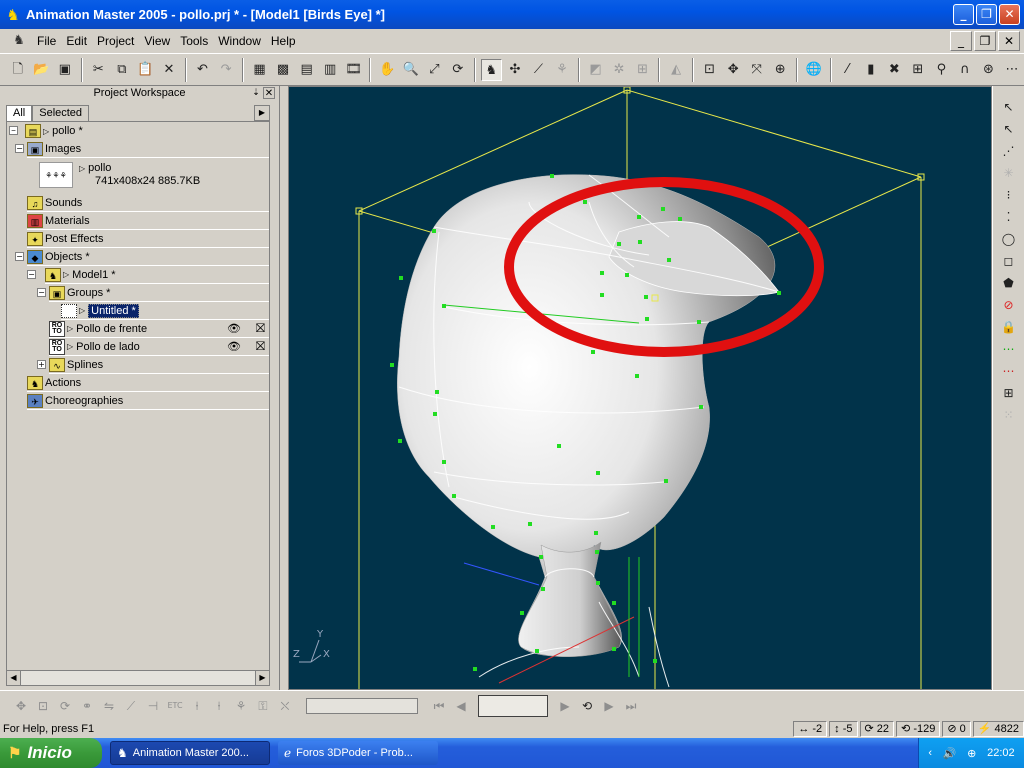  What do you see at coordinates (18, 70) in the screenshot?
I see `new-file-icon: 🗋` at bounding box center [18, 70].